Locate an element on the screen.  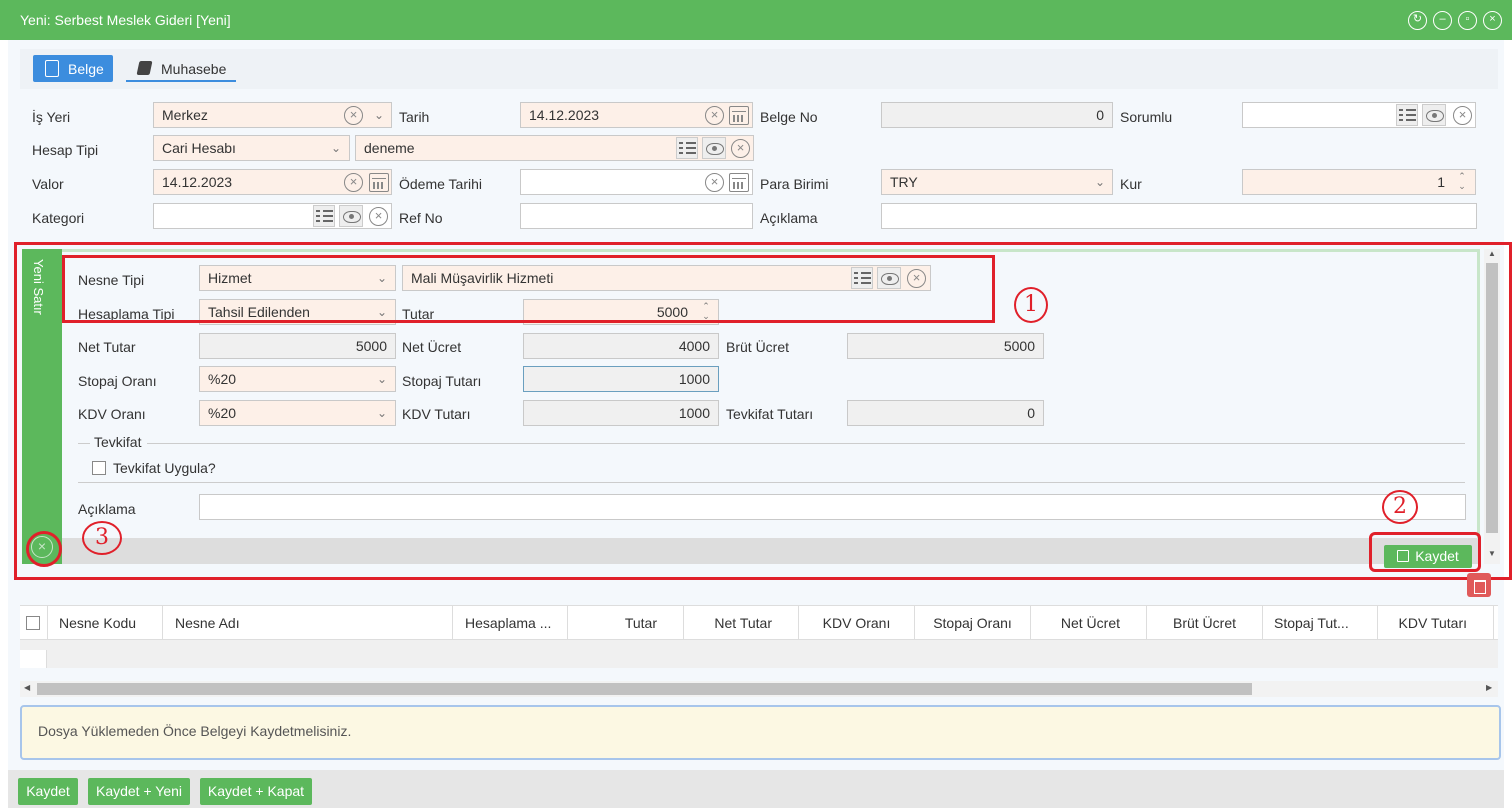
minimize-icon: – is located at coordinates (1442, 20).